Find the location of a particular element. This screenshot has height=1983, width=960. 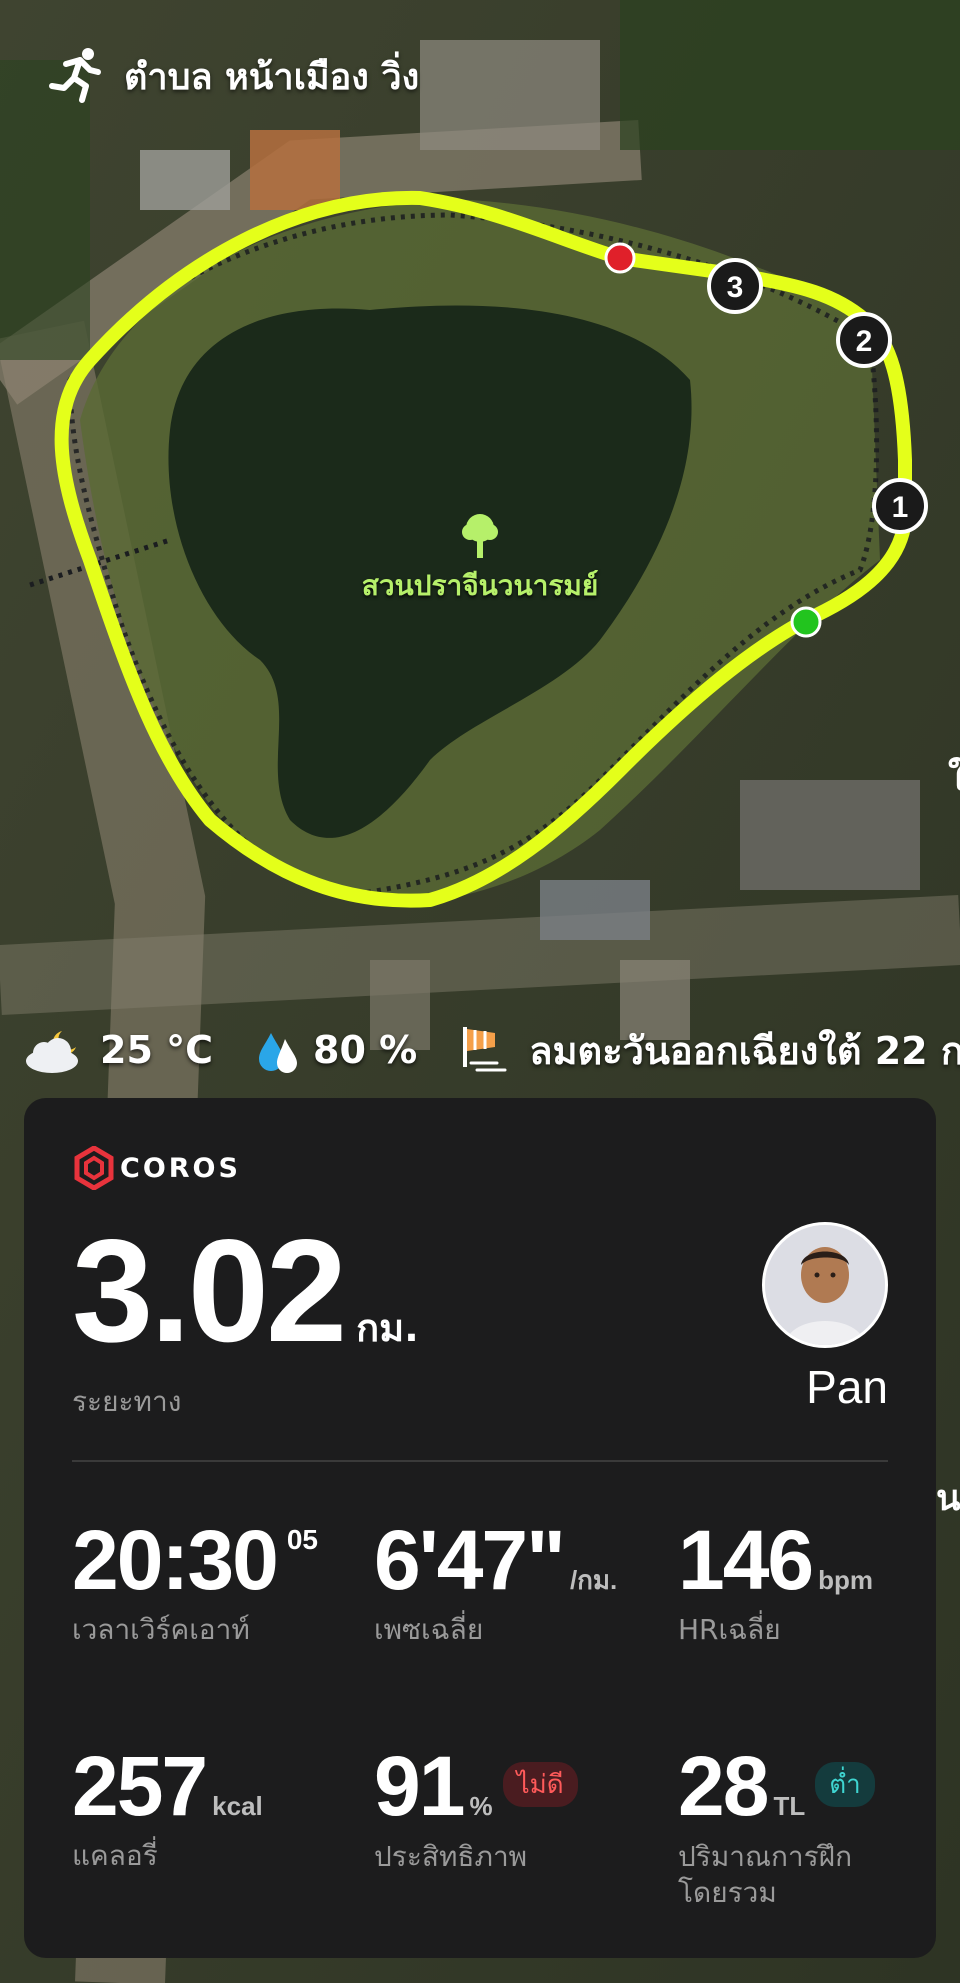

training-load-unit: TL is located at coordinates (789, 1806).